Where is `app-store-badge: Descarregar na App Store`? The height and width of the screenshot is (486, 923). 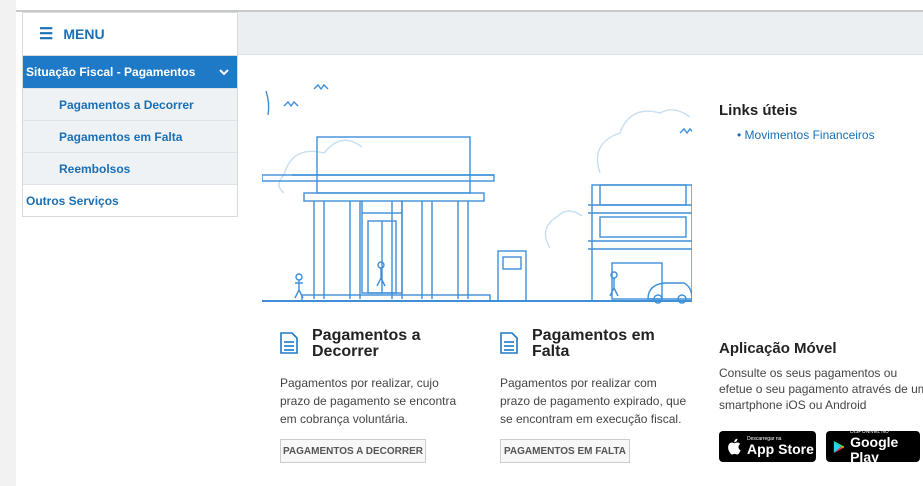
app-store-badge: Descarregar na App Store is located at coordinates (767, 446).